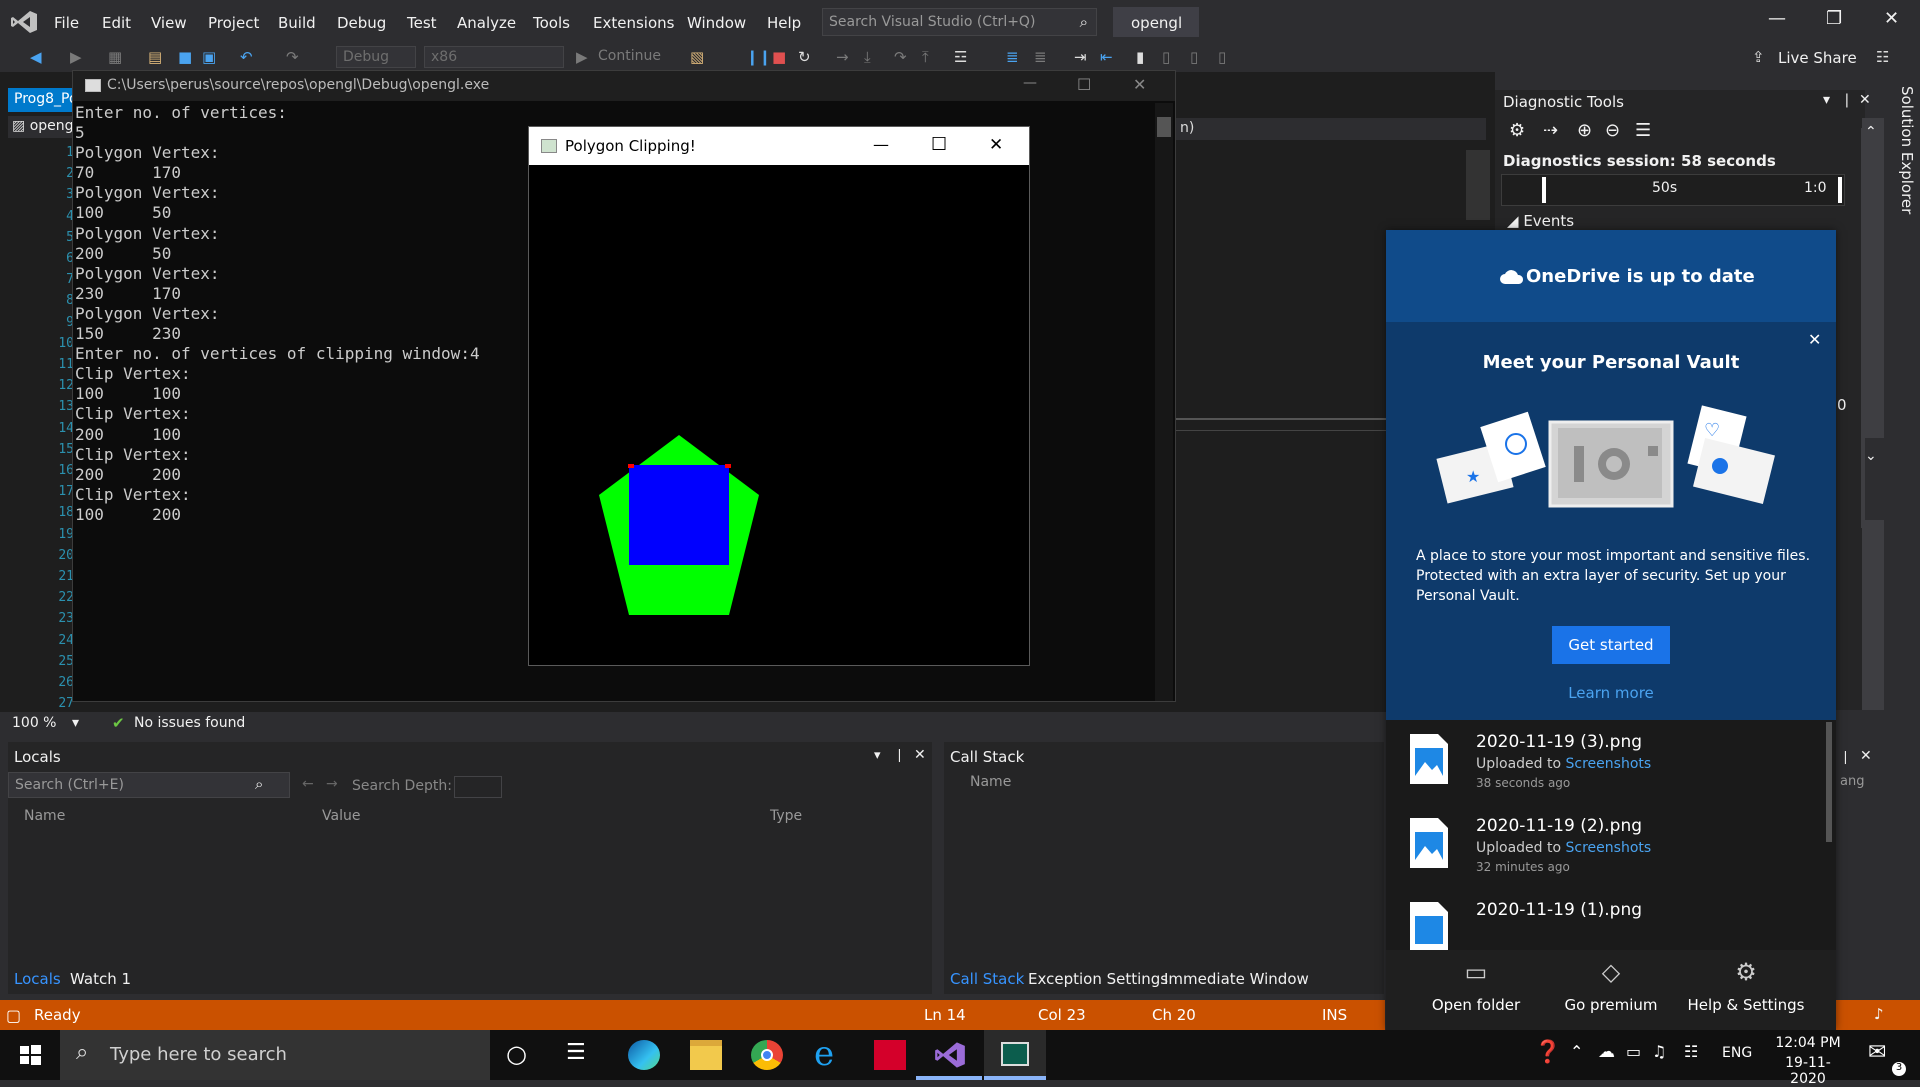 The image size is (1920, 1087). Describe the element at coordinates (1659, 1051) in the screenshot. I see `volume-icon: ♫` at that location.